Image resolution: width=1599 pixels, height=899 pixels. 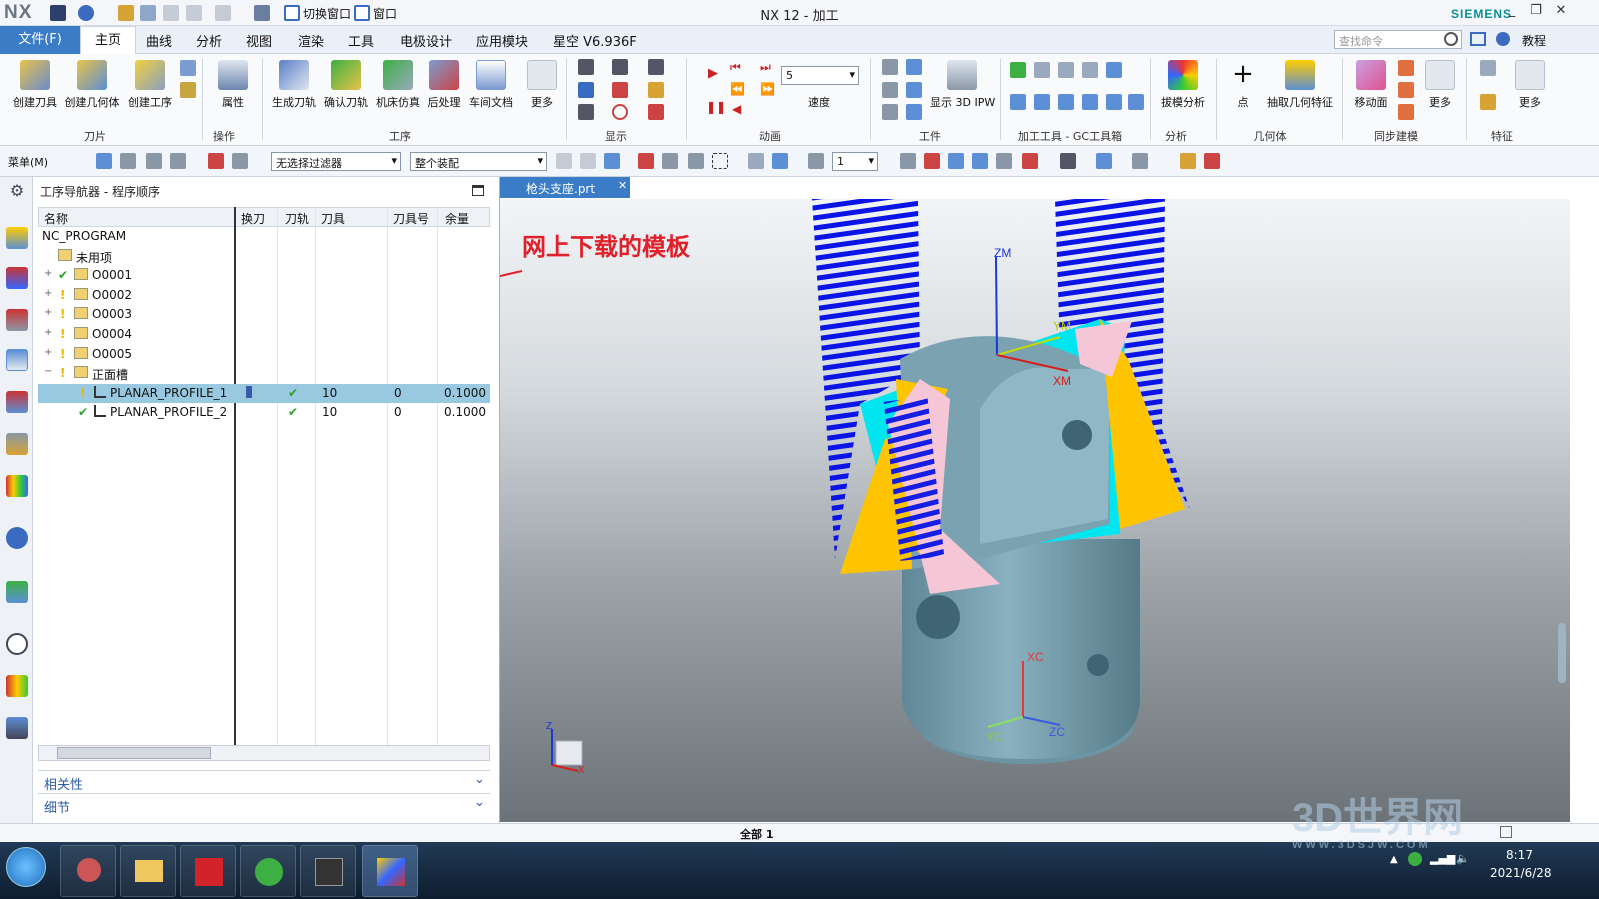 What do you see at coordinates (479, 779) in the screenshot?
I see `chevron-down-icon: ⌄` at bounding box center [479, 779].